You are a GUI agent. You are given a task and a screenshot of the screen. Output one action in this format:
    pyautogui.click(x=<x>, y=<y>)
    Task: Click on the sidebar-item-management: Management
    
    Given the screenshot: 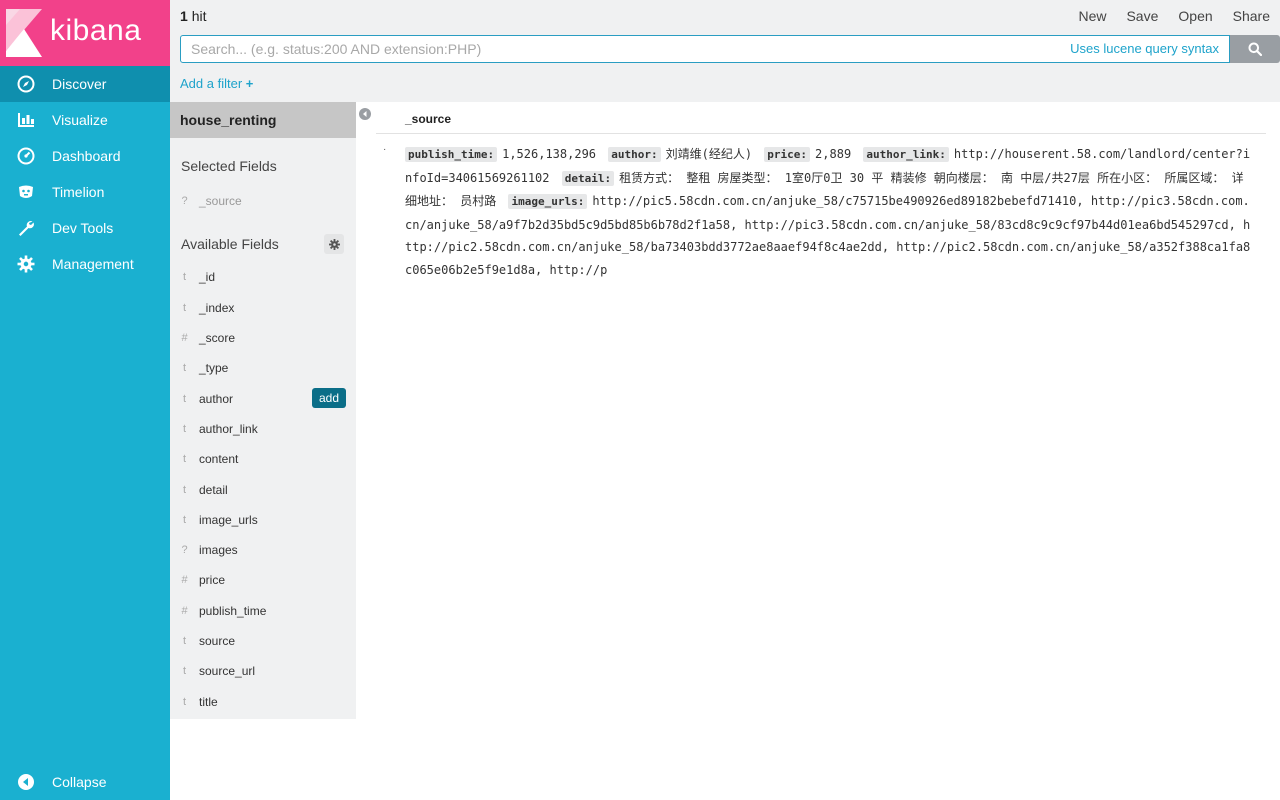 What is the action you would take?
    pyautogui.click(x=85, y=264)
    